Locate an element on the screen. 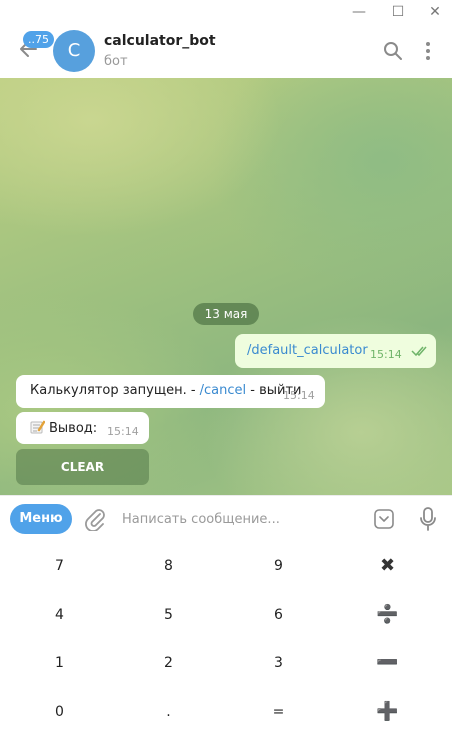 The width and height of the screenshot is (452, 737). avatar: C is located at coordinates (74, 51).